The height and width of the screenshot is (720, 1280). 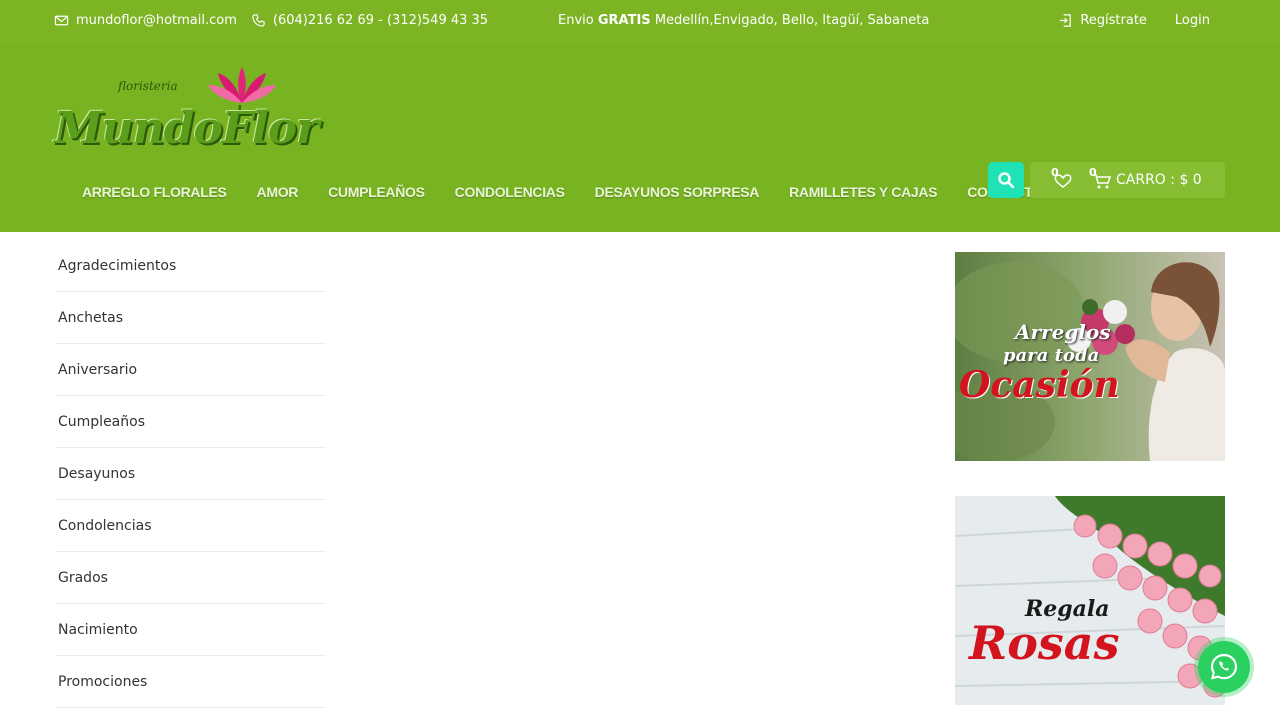 I want to click on logo-name: MundoFlor, so click(x=186, y=128).